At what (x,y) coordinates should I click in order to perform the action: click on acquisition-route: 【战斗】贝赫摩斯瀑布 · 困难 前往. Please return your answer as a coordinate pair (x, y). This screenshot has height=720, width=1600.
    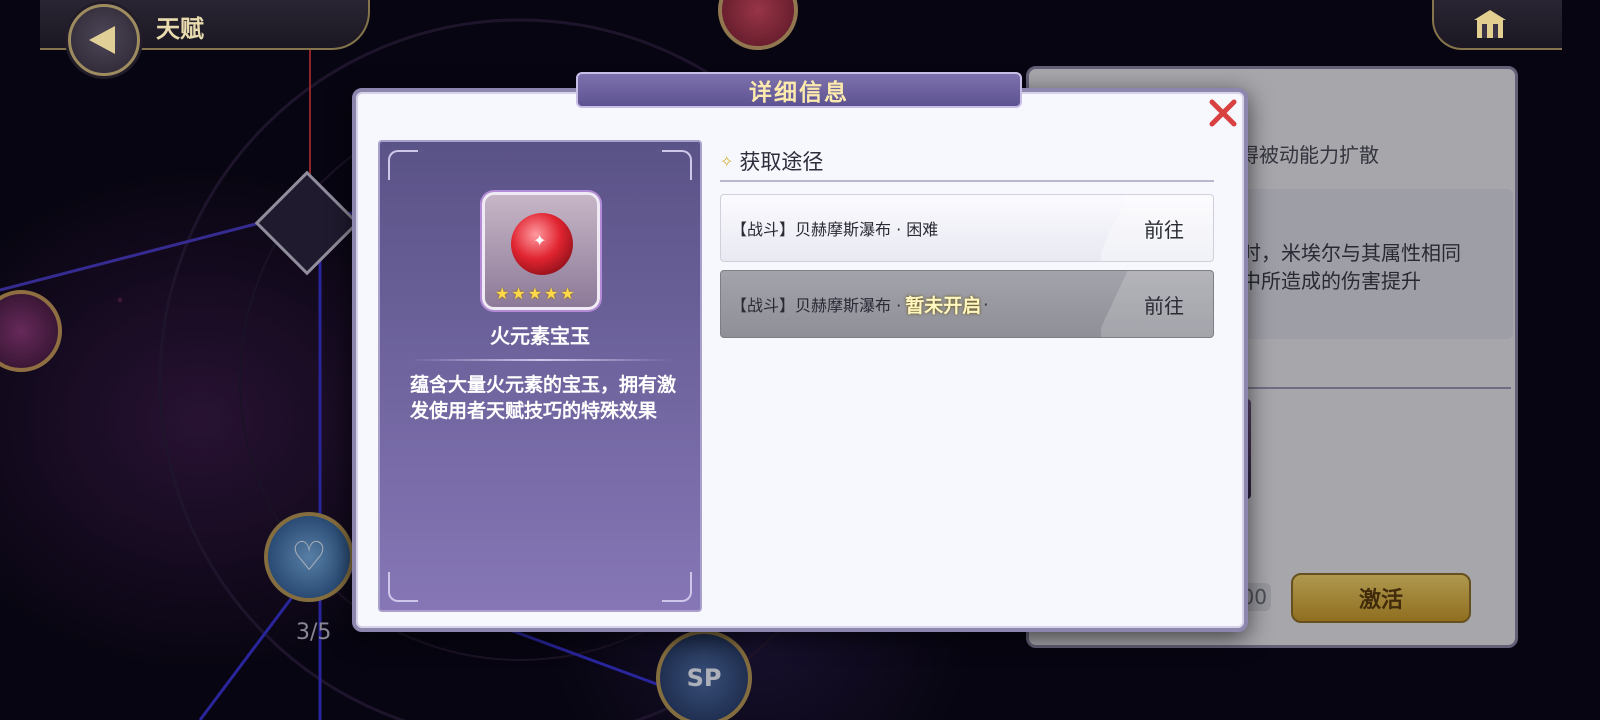
    Looking at the image, I should click on (967, 228).